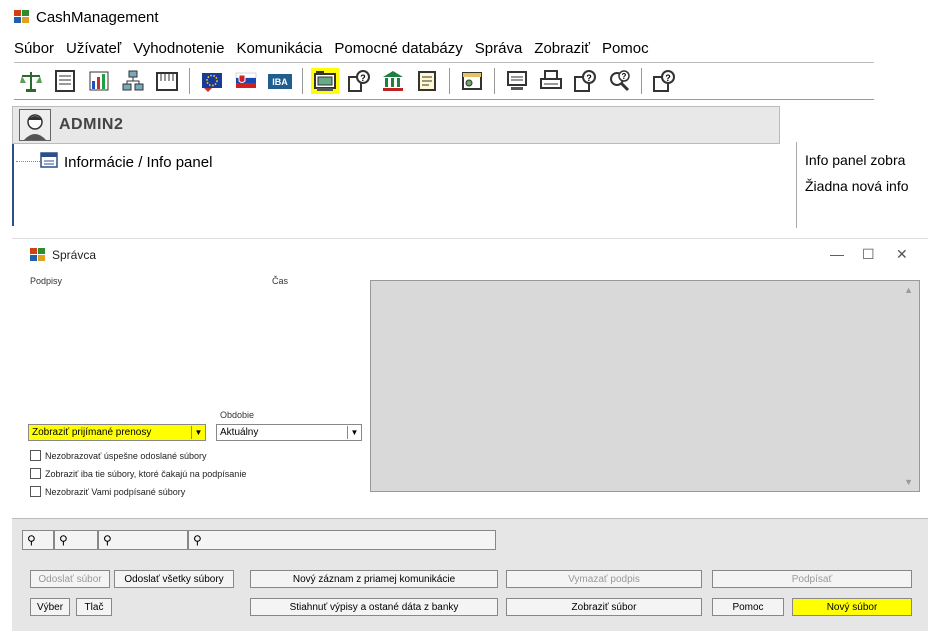 The image size is (928, 631). I want to click on obdobie-select-value: Aktuálny, so click(239, 432).